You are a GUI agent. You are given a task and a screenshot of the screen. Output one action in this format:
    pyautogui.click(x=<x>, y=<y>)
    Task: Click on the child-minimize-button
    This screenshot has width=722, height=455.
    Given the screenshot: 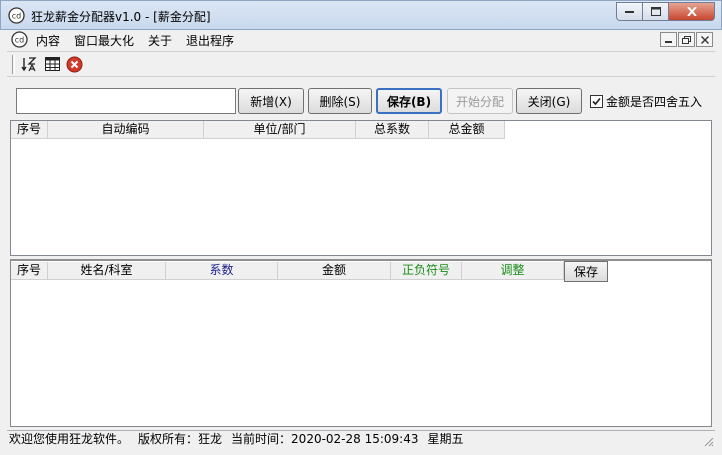 What is the action you would take?
    pyautogui.click(x=668, y=39)
    